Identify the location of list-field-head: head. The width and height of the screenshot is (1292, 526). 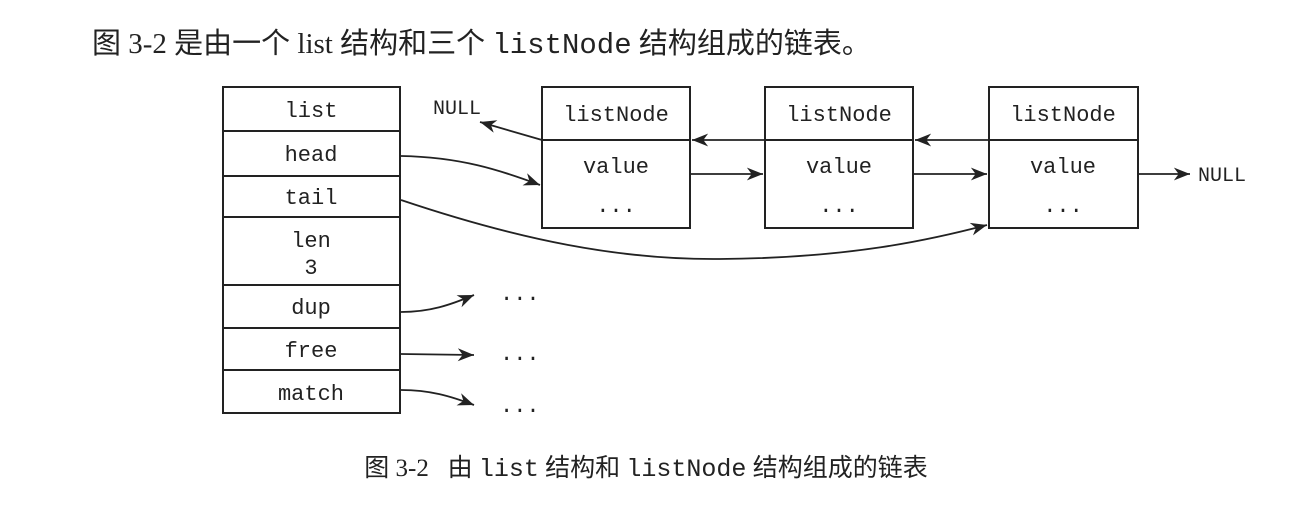
(311, 155).